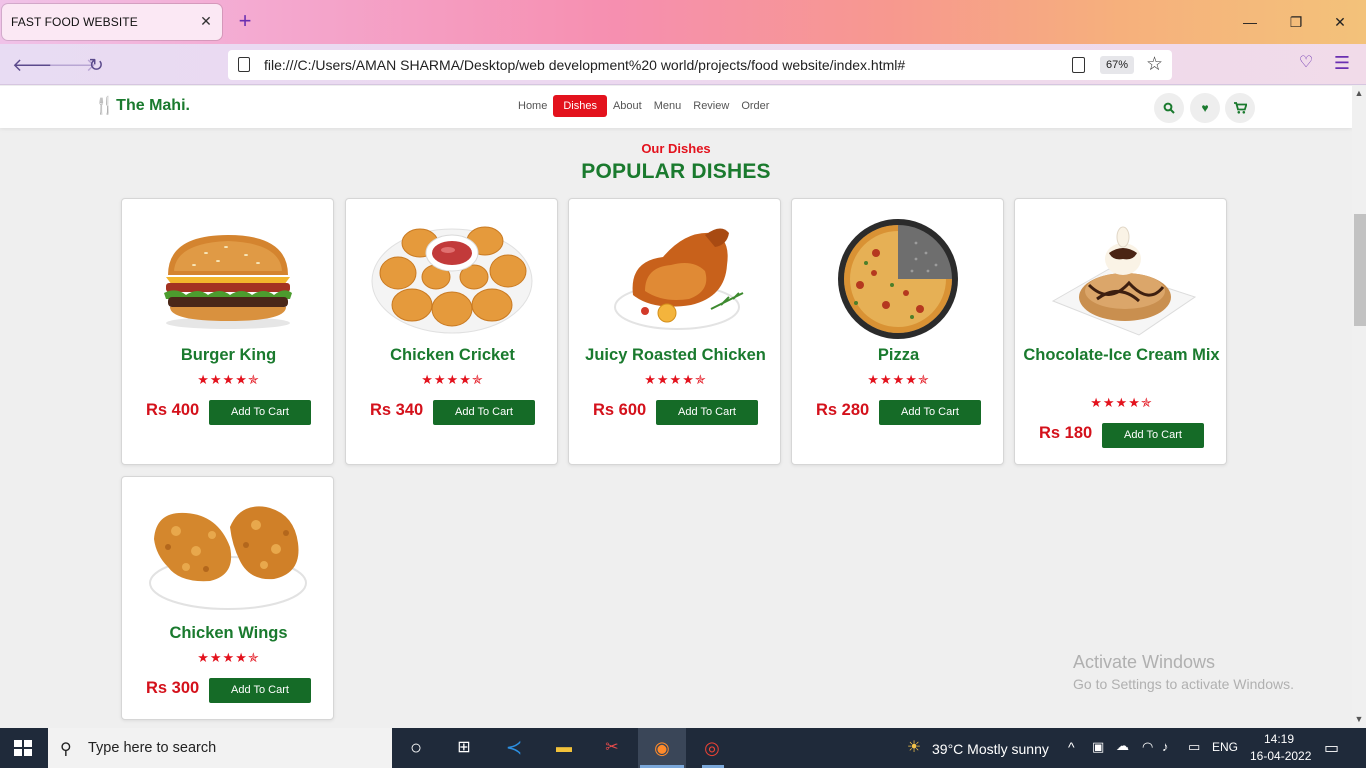  I want to click on dish-card: Burger King ★★★★✯ Rs 400 Add To Cart, so click(227, 331).